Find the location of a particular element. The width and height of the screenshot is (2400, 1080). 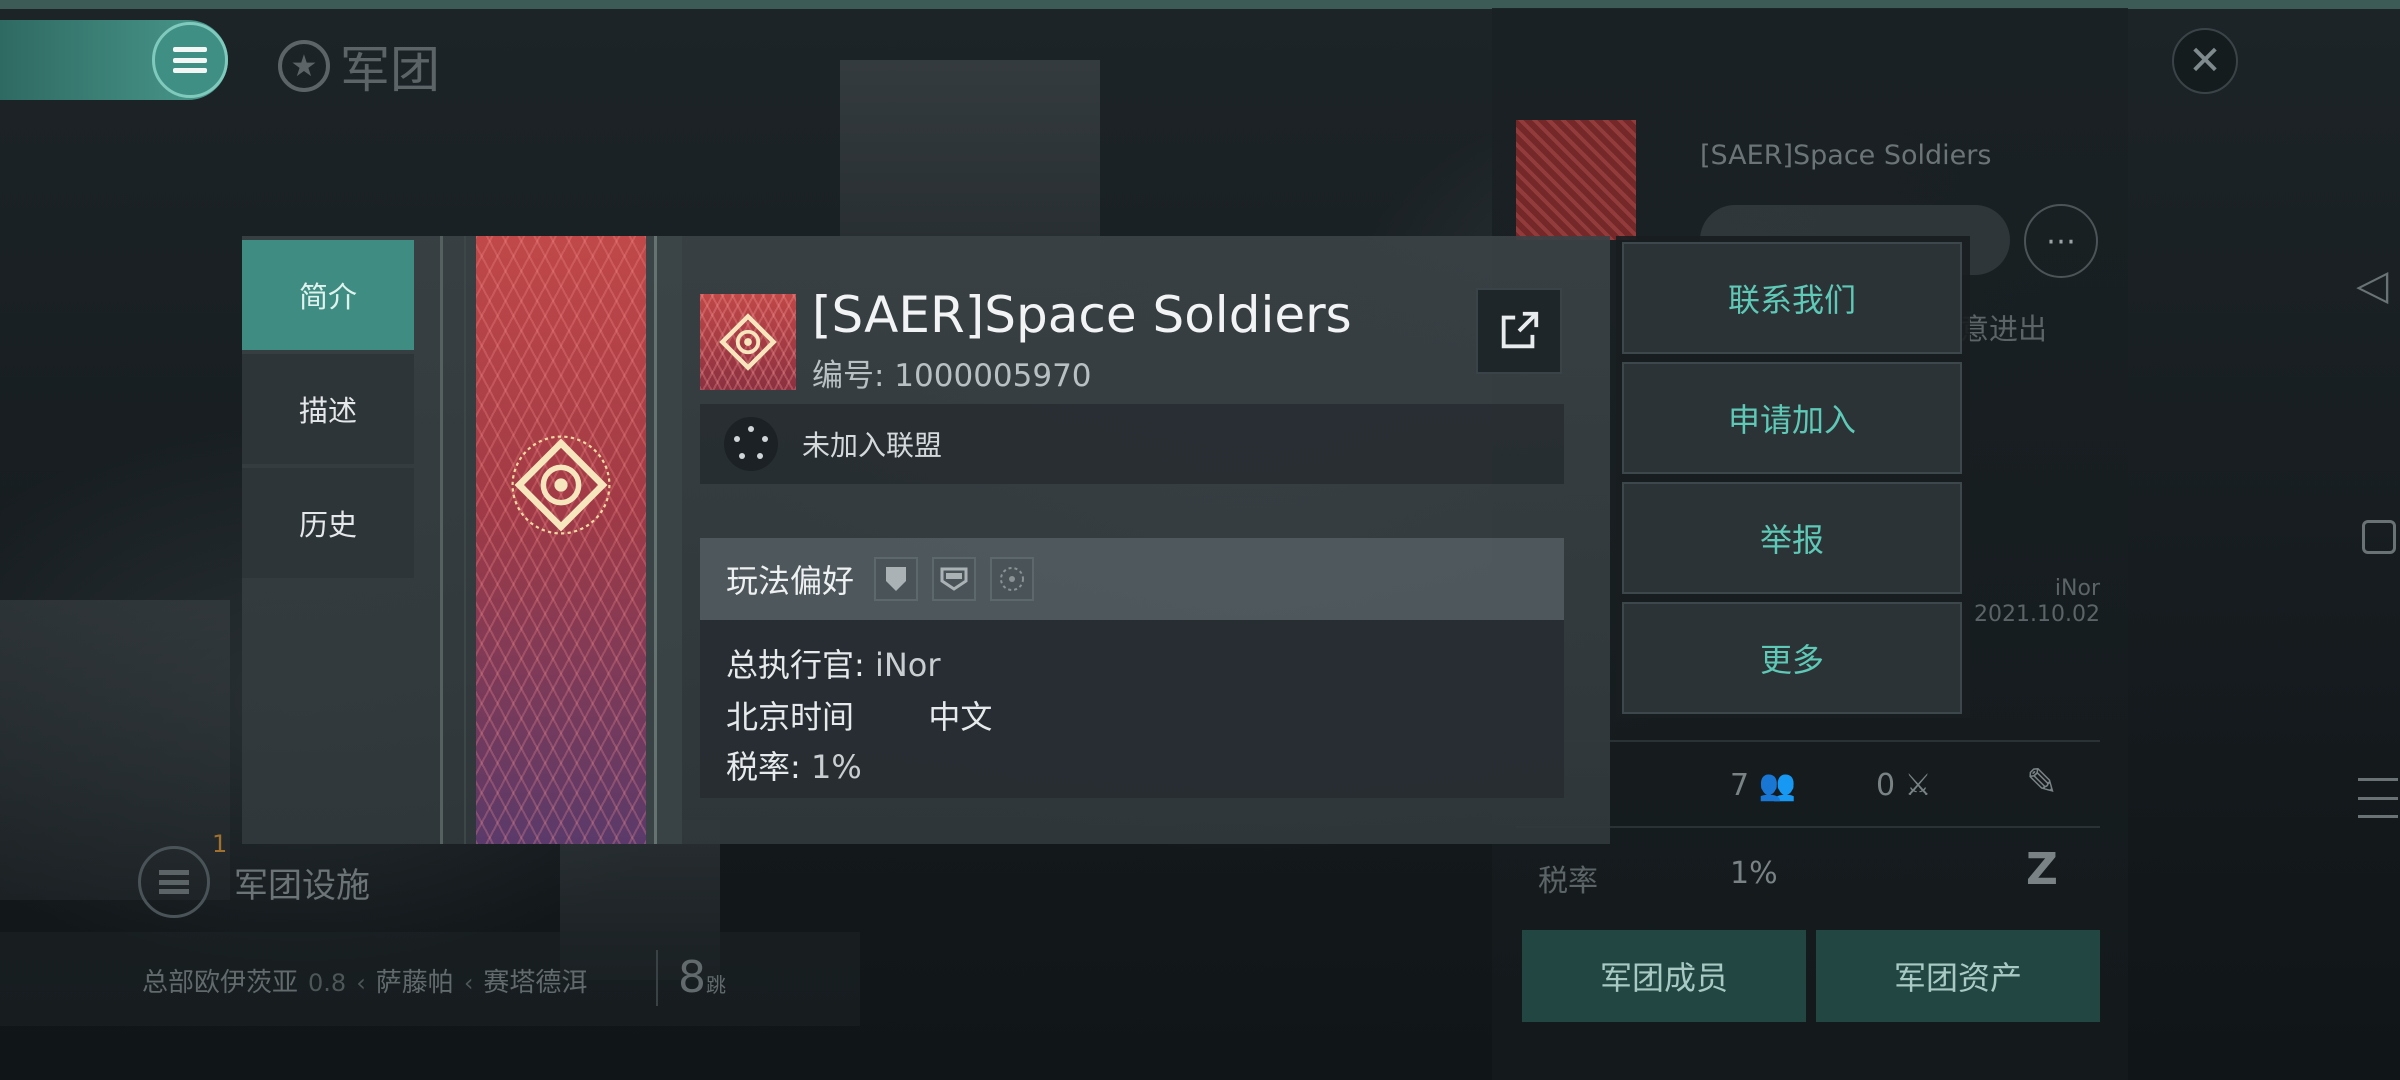

close-icon: ✕ is located at coordinates (2205, 61).